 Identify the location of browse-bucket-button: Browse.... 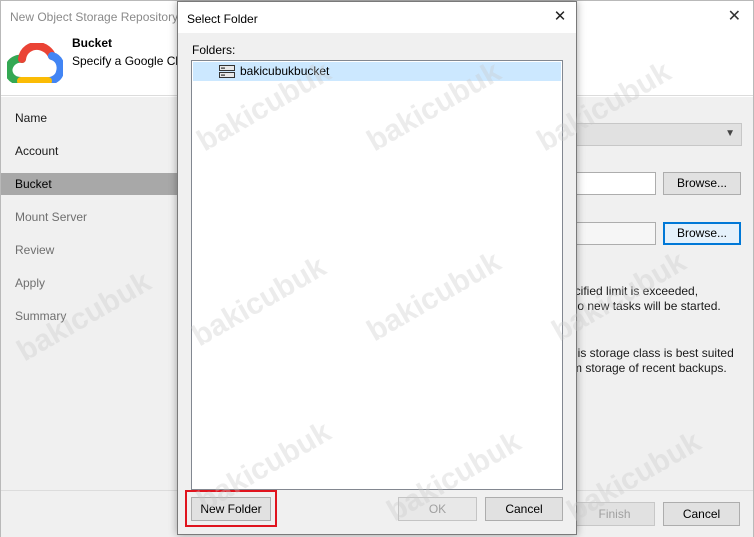
(702, 183).